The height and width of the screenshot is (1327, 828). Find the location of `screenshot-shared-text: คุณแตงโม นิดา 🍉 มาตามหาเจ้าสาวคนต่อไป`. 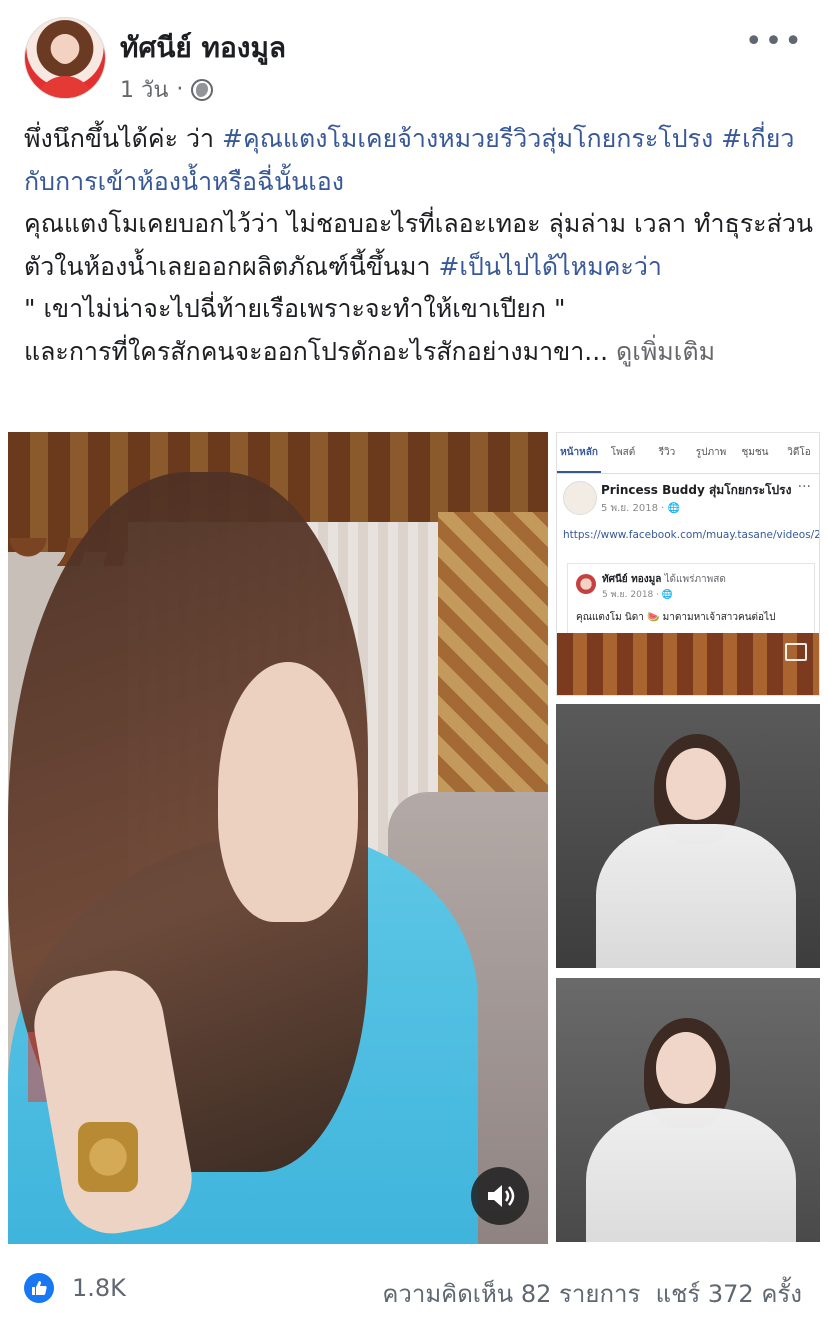

screenshot-shared-text: คุณแตงโม นิดา 🍉 มาตามหาเจ้าสาวคนต่อไป is located at coordinates (676, 617).